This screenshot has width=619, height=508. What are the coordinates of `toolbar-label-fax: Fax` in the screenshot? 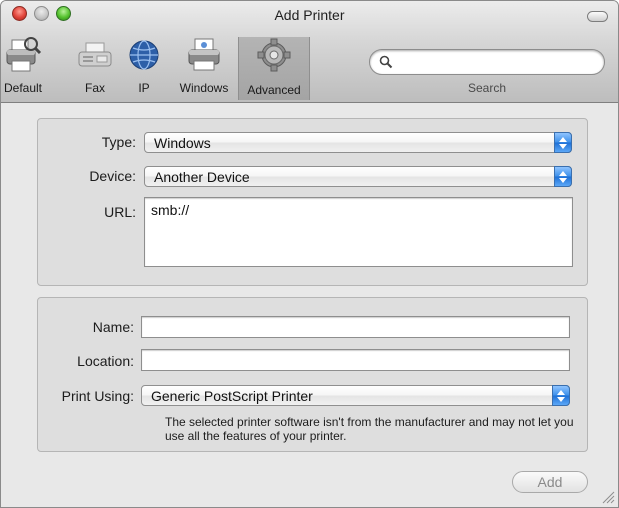 It's located at (94, 88).